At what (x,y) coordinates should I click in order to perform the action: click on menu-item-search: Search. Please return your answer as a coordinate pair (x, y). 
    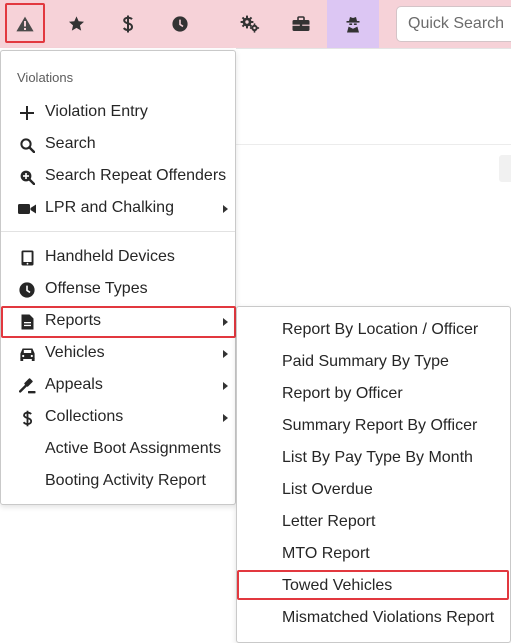
    Looking at the image, I should click on (118, 145).